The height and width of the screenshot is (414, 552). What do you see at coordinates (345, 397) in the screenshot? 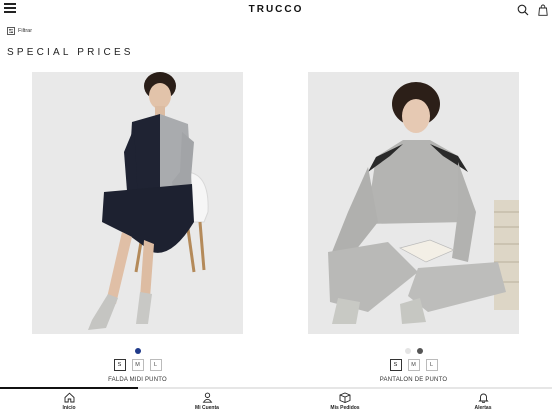
I see `orders-box-icon` at bounding box center [345, 397].